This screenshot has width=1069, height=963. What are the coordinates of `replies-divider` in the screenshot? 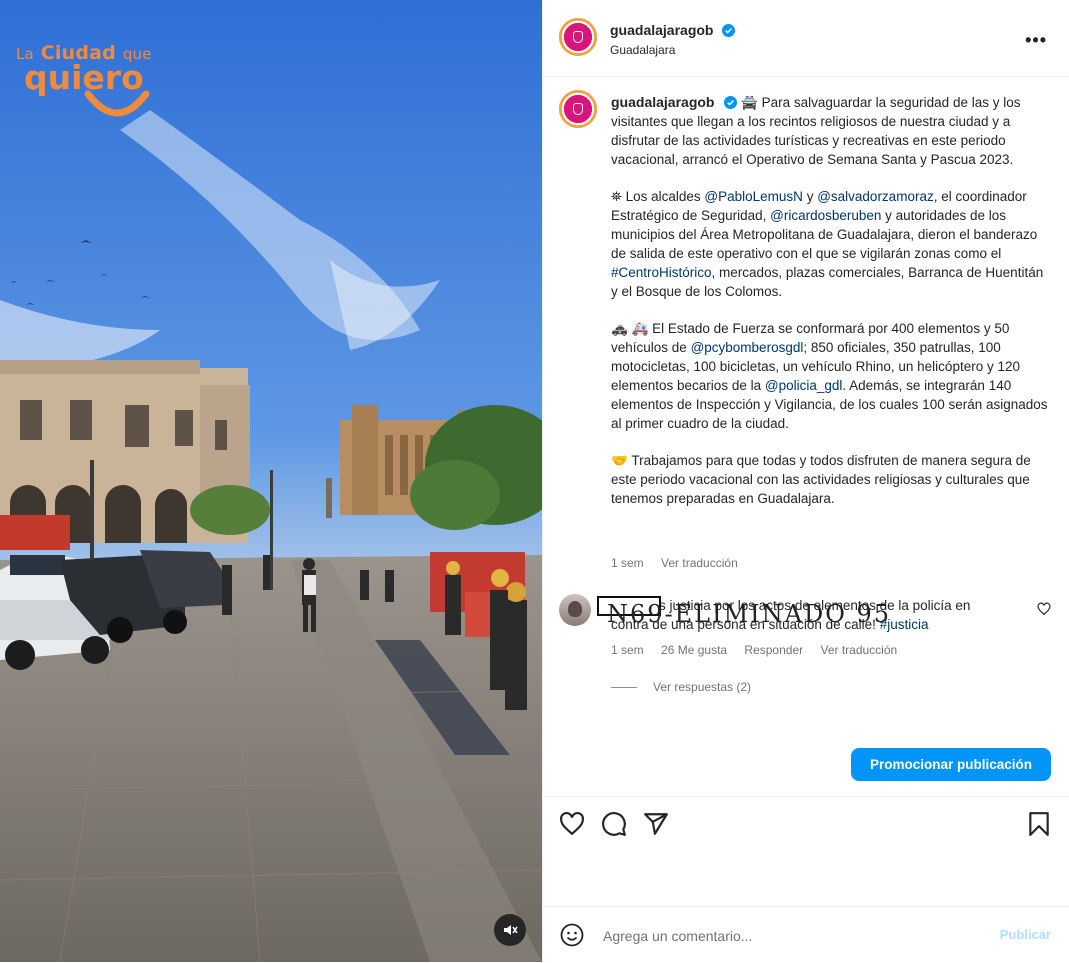 It's located at (624, 687).